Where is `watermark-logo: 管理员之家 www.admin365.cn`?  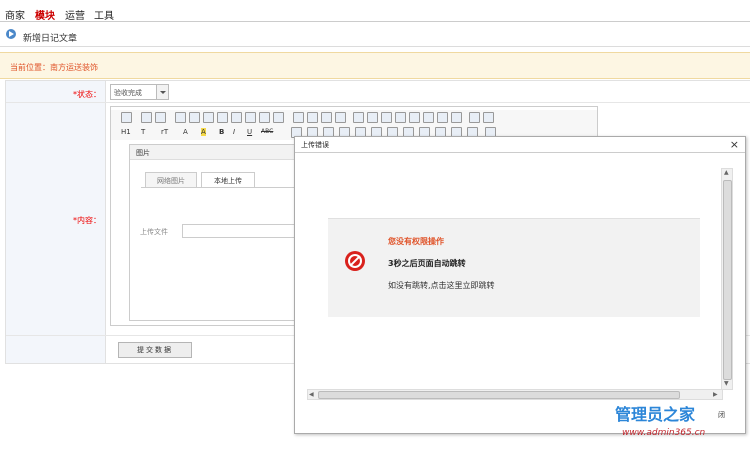 watermark-logo: 管理员之家 www.admin365.cn is located at coordinates (680, 423).